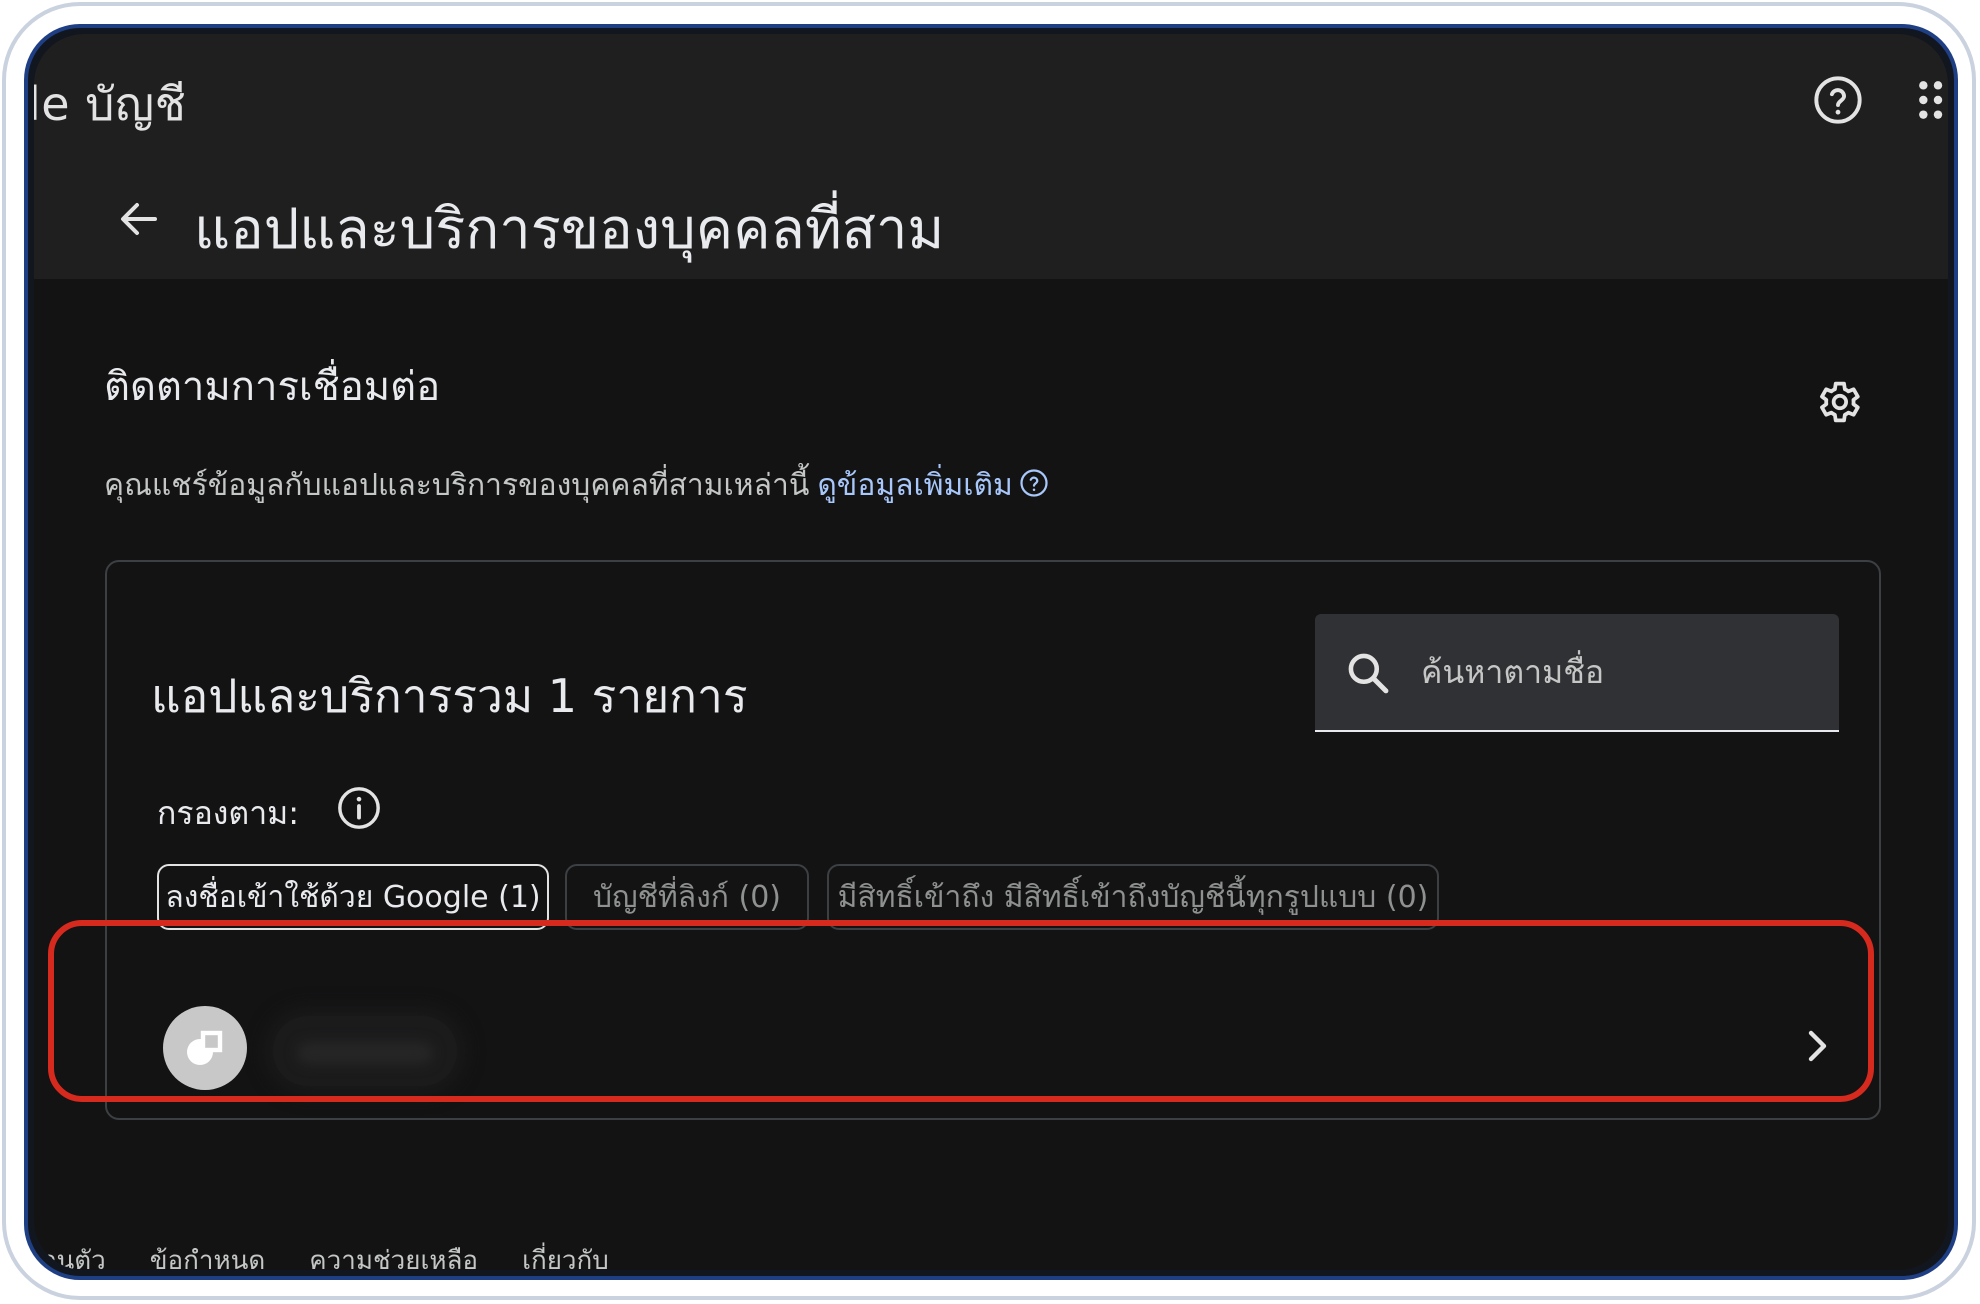  I want to click on search-input, so click(1621, 672).